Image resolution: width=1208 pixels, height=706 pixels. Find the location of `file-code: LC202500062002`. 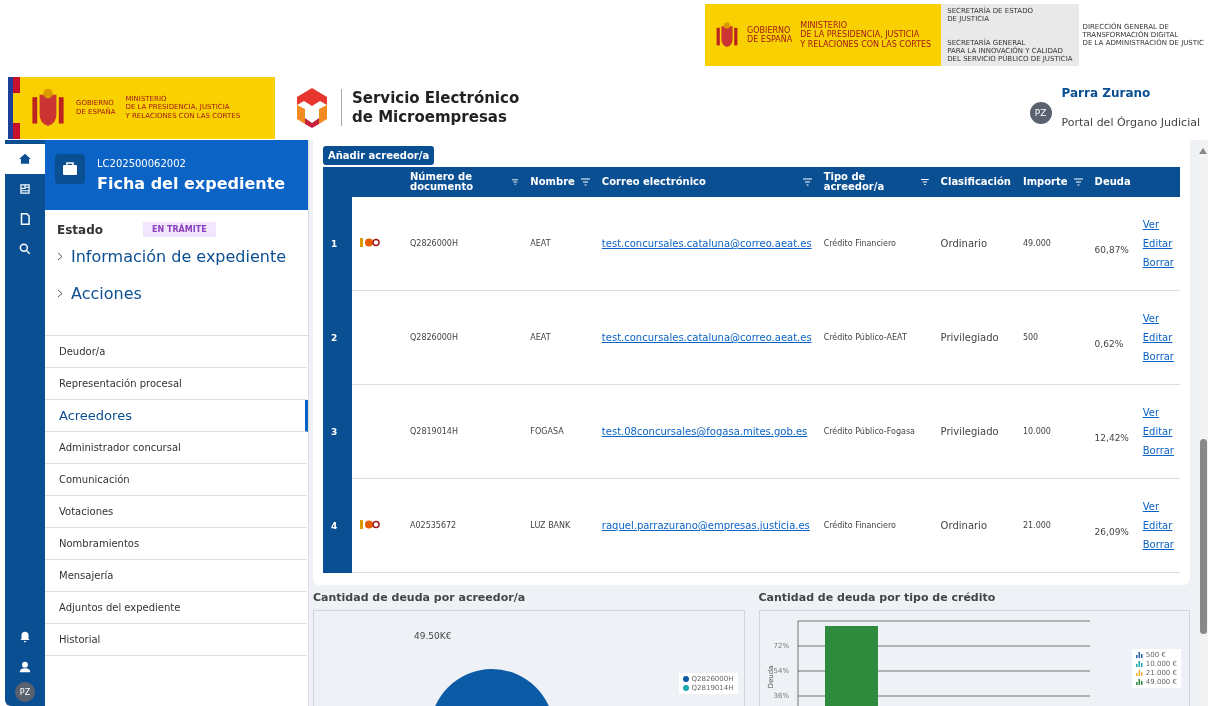

file-code: LC202500062002 is located at coordinates (142, 163).